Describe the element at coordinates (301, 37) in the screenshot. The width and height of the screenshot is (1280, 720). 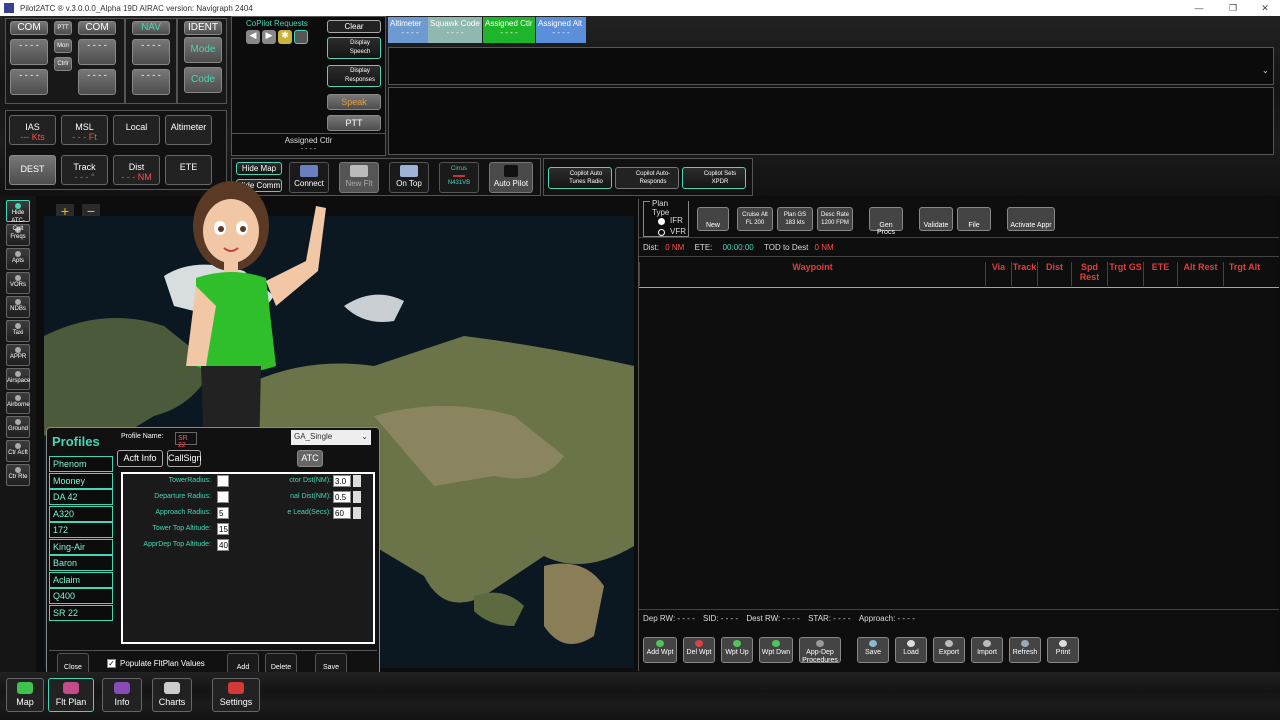
I see `lock-icon` at that location.